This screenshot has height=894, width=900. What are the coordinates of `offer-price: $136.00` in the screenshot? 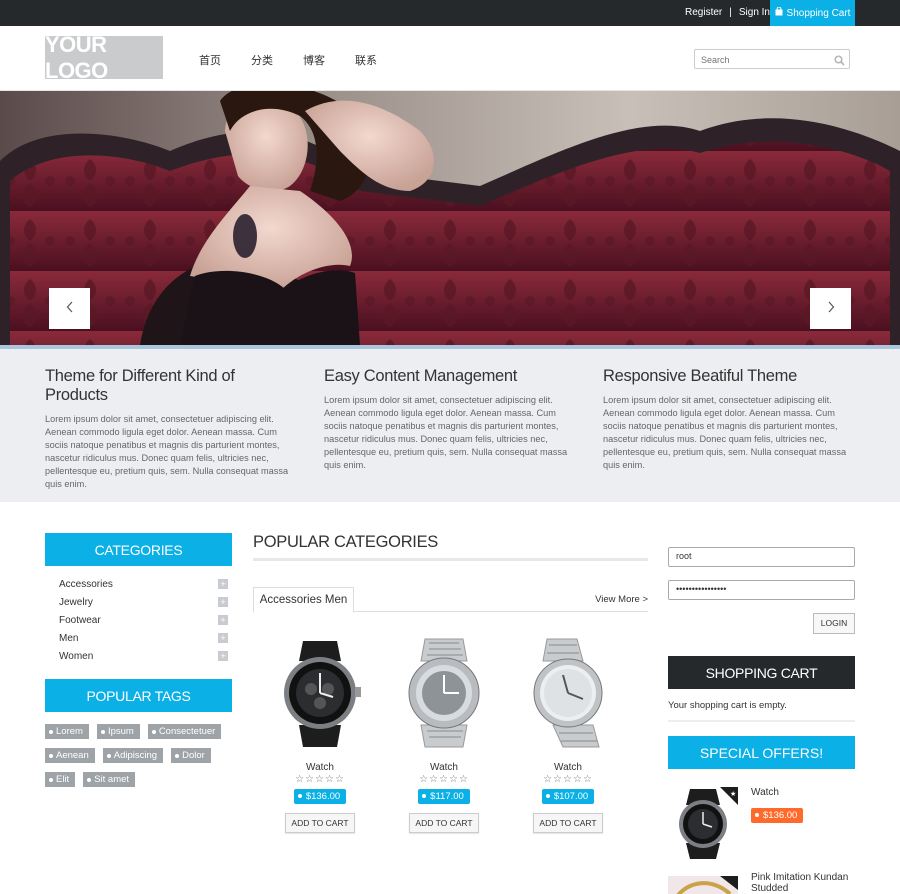 It's located at (777, 815).